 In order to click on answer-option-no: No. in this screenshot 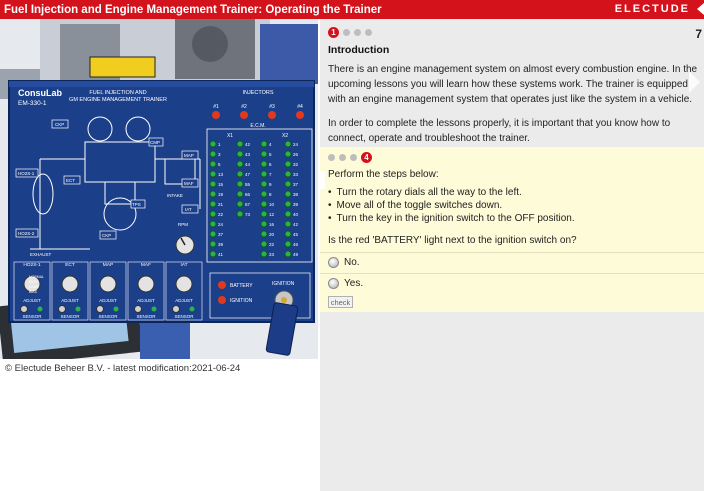, I will do `click(512, 262)`.